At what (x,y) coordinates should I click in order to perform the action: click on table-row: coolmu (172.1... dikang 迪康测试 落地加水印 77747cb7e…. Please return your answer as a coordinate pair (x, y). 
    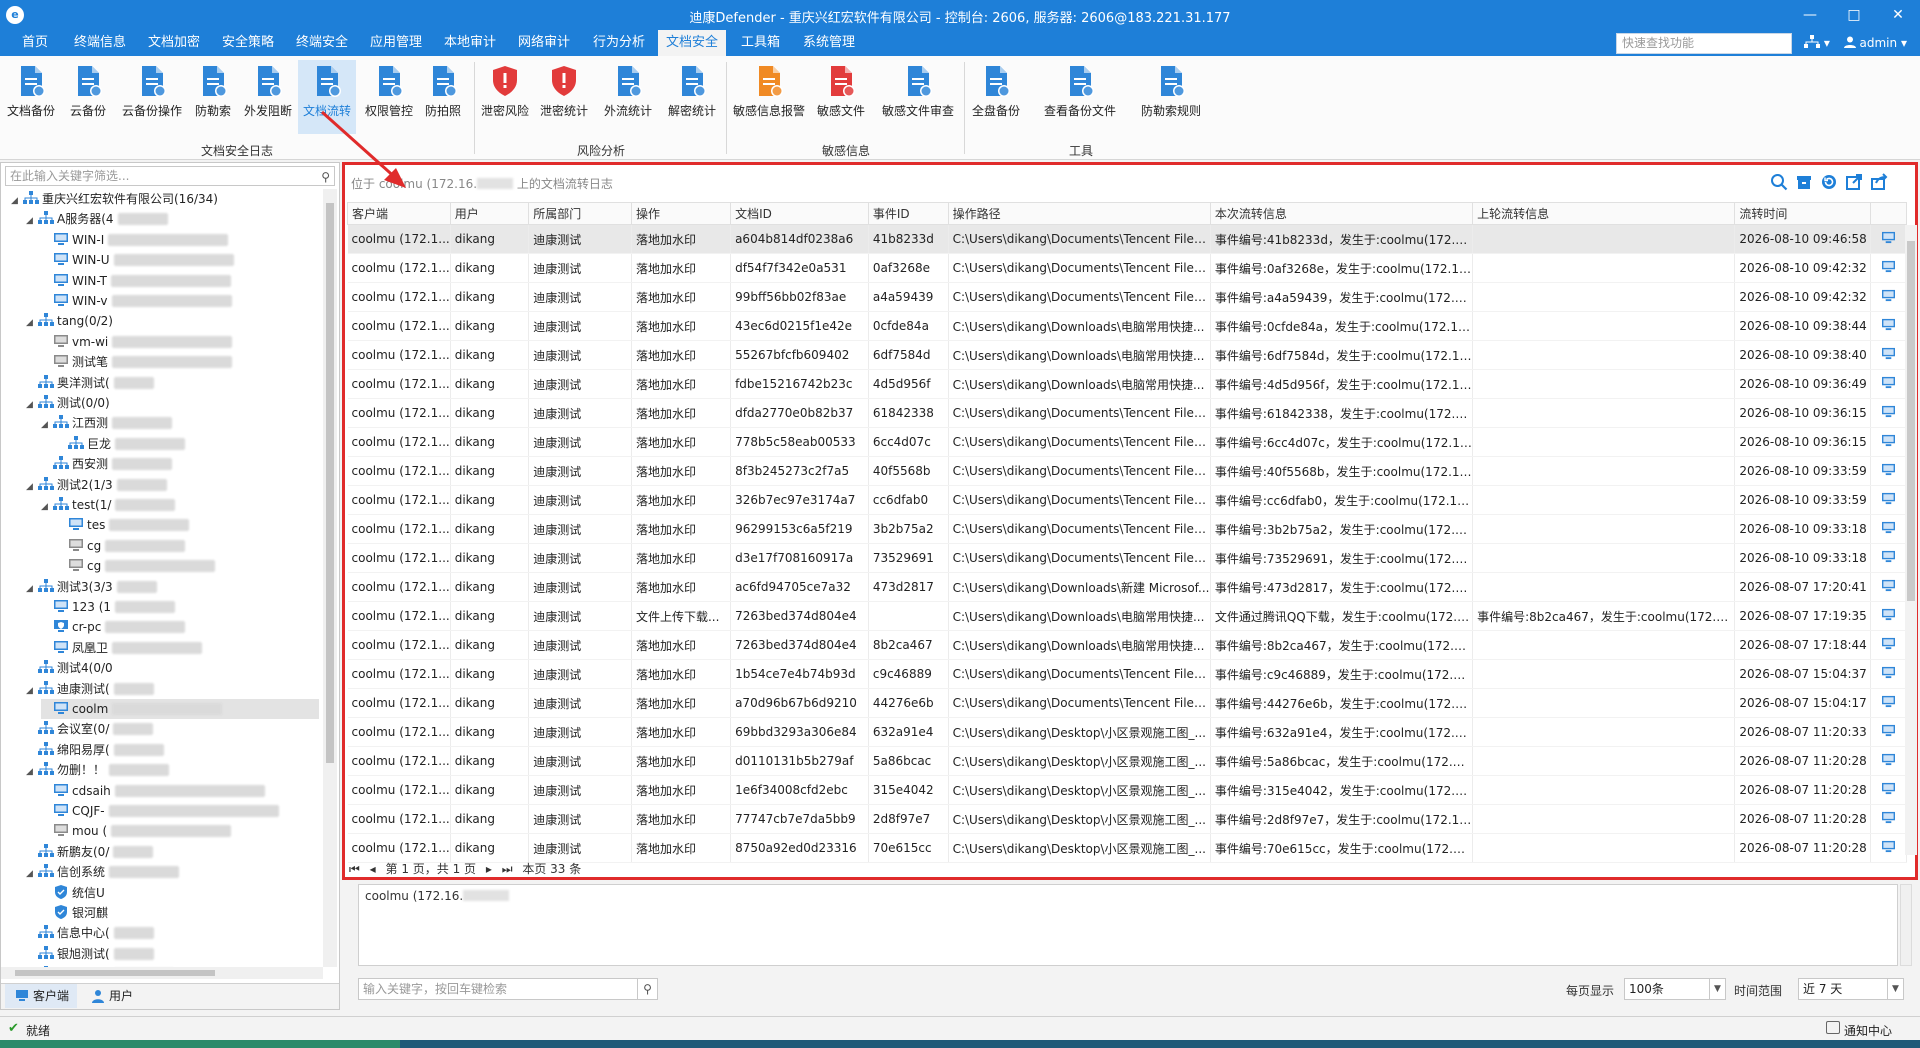
    Looking at the image, I should click on (1127, 819).